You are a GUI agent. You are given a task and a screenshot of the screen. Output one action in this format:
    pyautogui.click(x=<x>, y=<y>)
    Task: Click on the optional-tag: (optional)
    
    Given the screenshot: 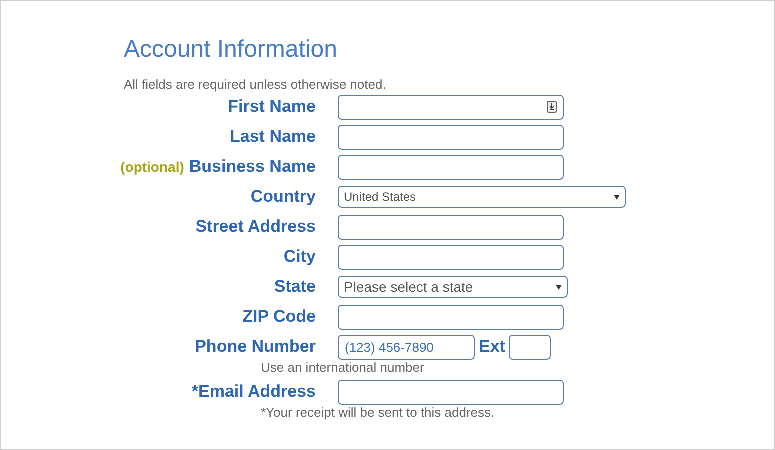 What is the action you would take?
    pyautogui.click(x=152, y=167)
    